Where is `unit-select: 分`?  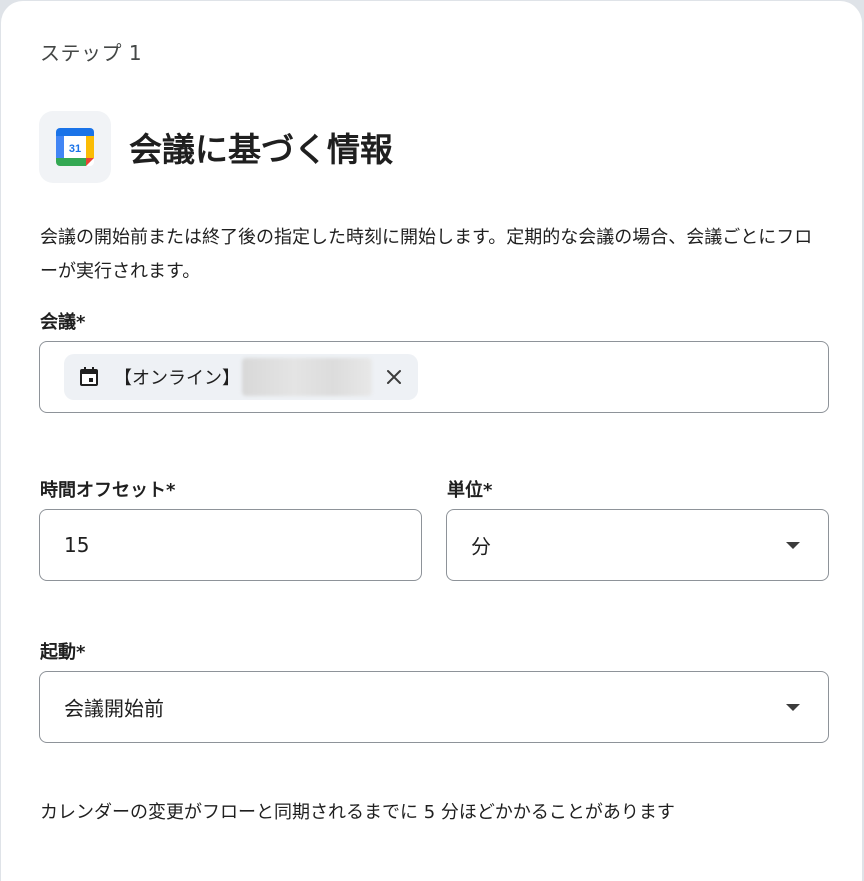
unit-select: 分 is located at coordinates (637, 545).